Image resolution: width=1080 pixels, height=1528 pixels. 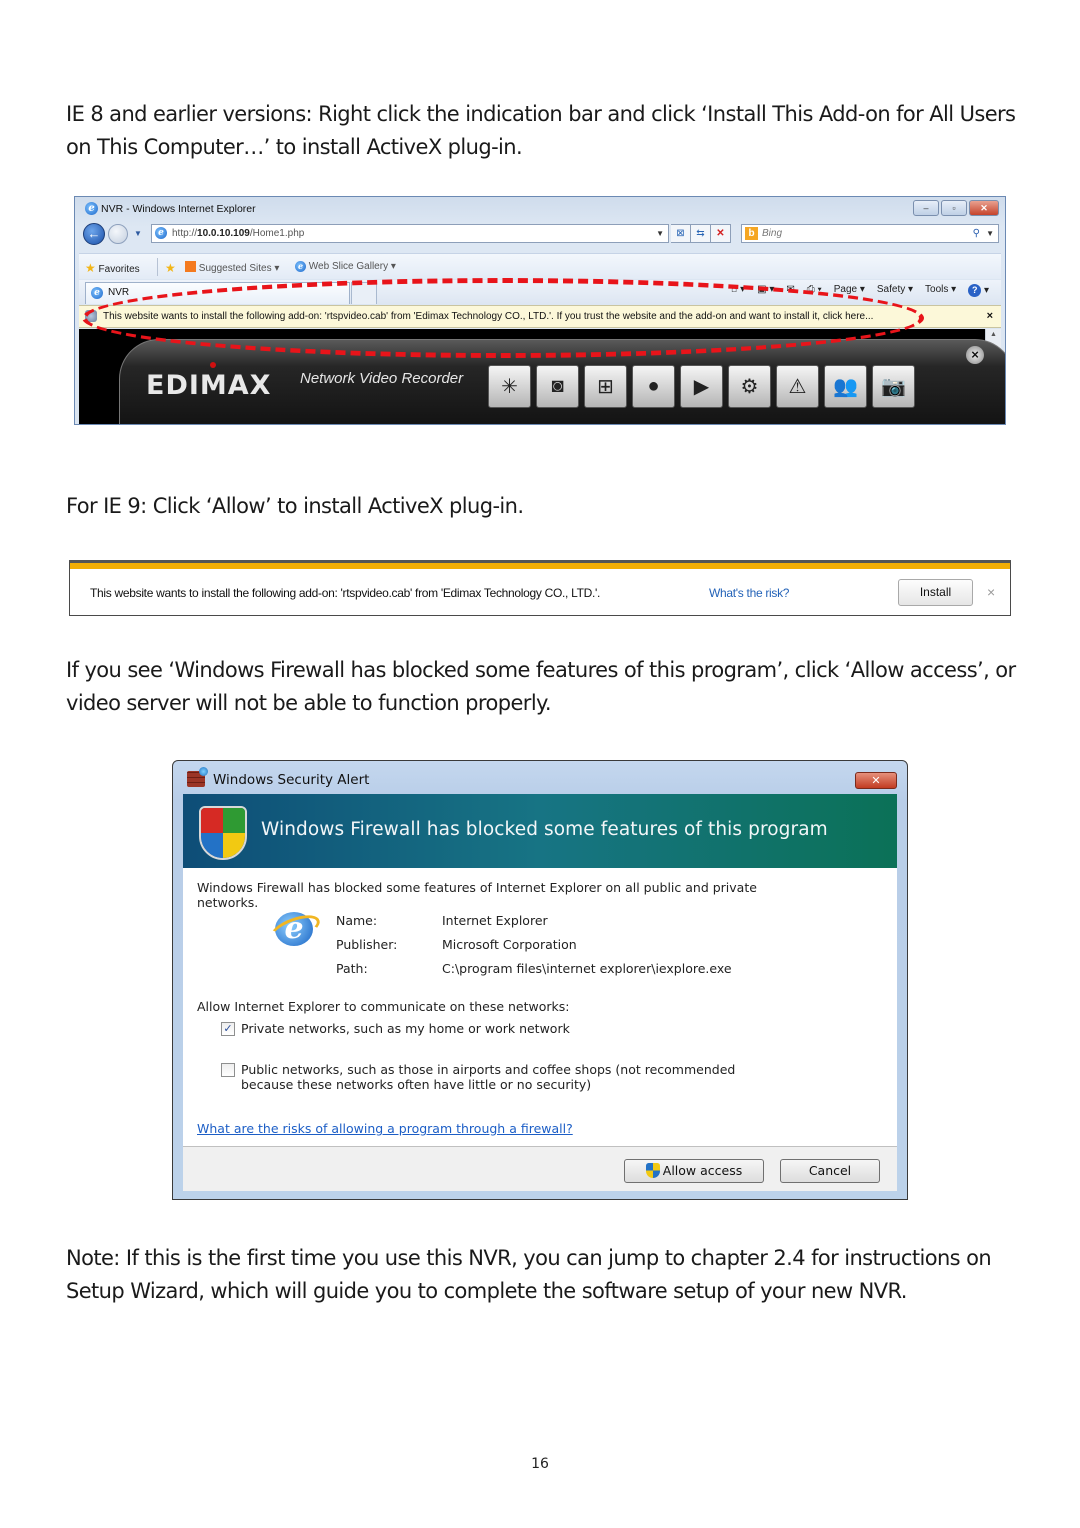 I want to click on publisher-value: Microsoft Corporation, so click(x=509, y=944).